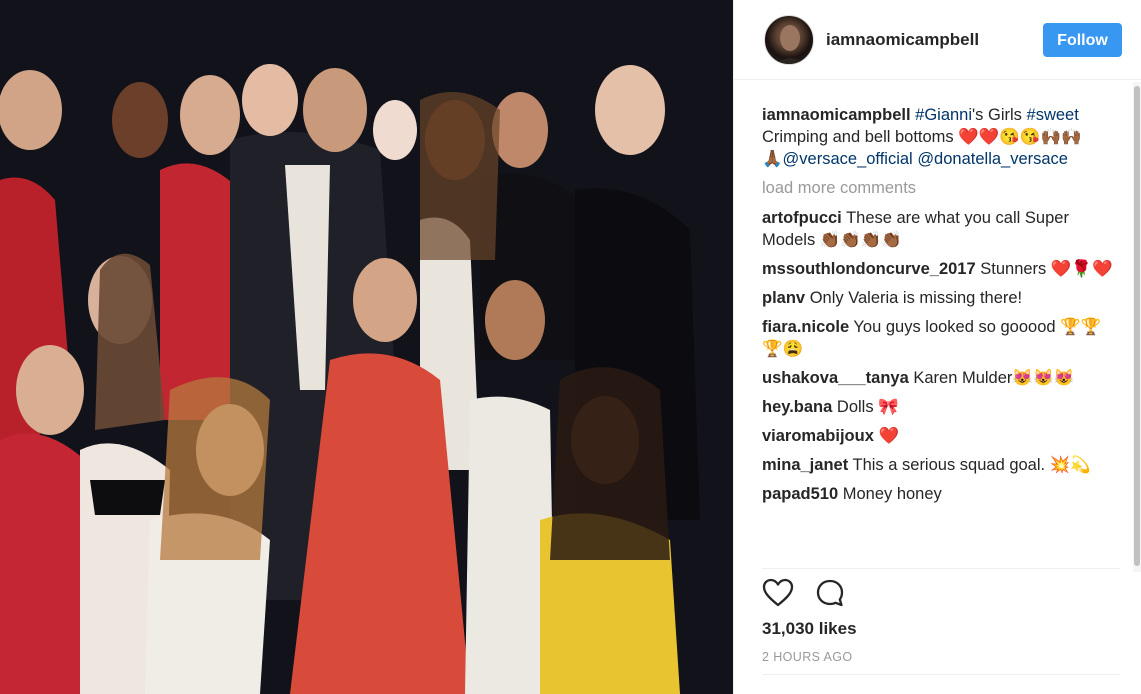 The image size is (1141, 694). Describe the element at coordinates (867, 407) in the screenshot. I see `comment-text: Dolls 🎀` at that location.